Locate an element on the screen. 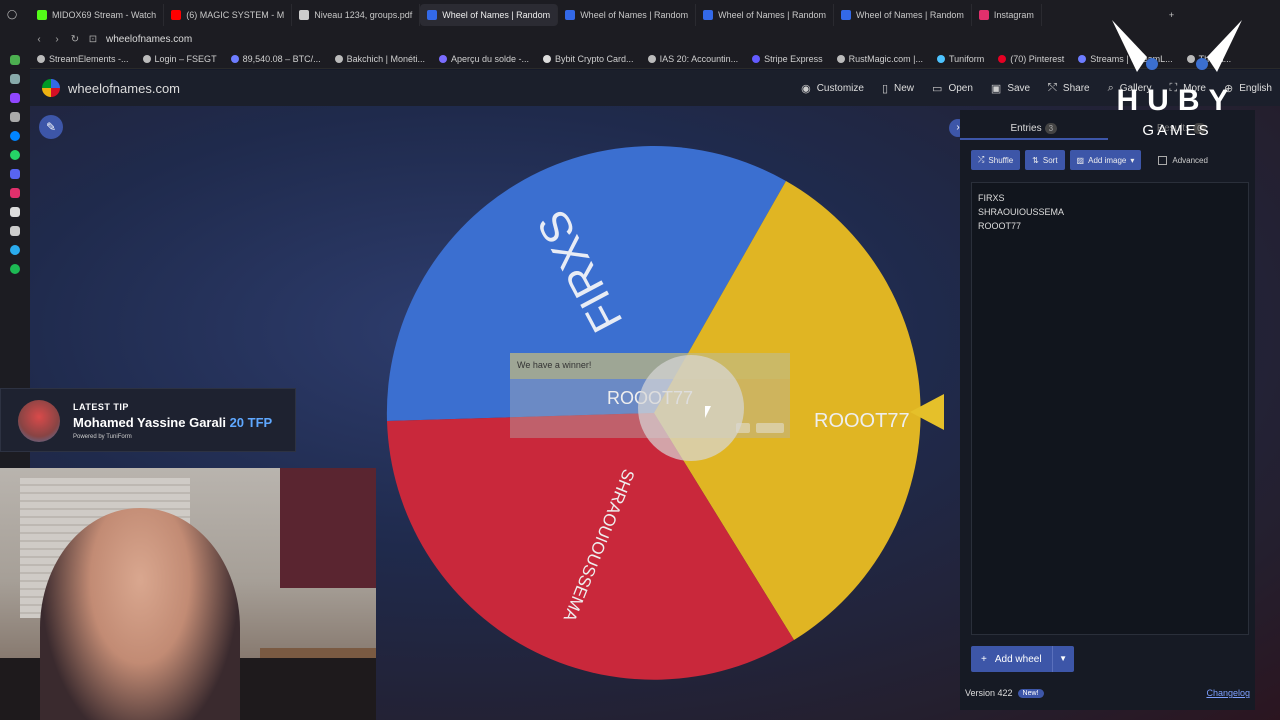 This screenshot has height=720, width=1280. shuffle-button: ⤮ Shuffle is located at coordinates (996, 160).